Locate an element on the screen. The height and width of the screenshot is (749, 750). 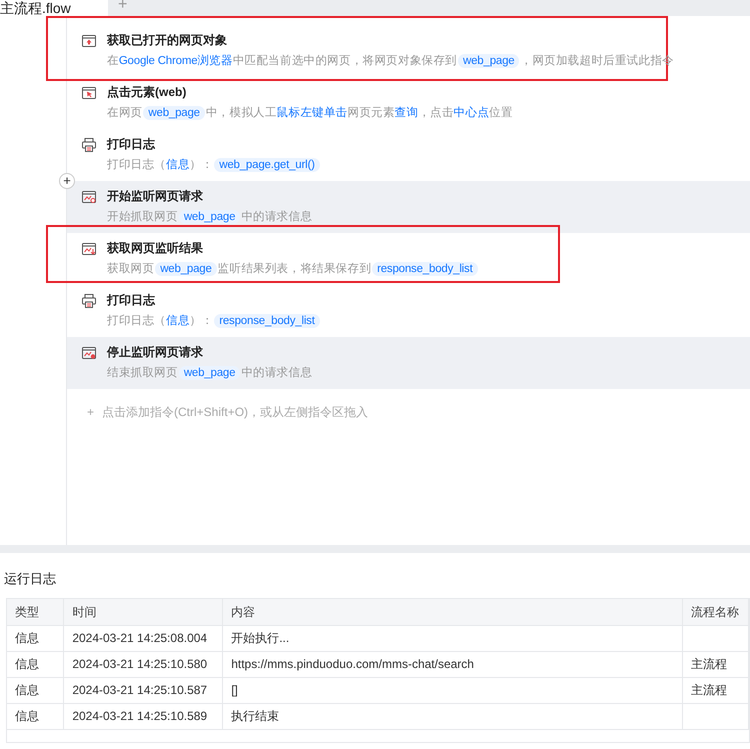
table-cell: https://mms.pinduoduo.com/mms-chat/search is located at coordinates (452, 664).